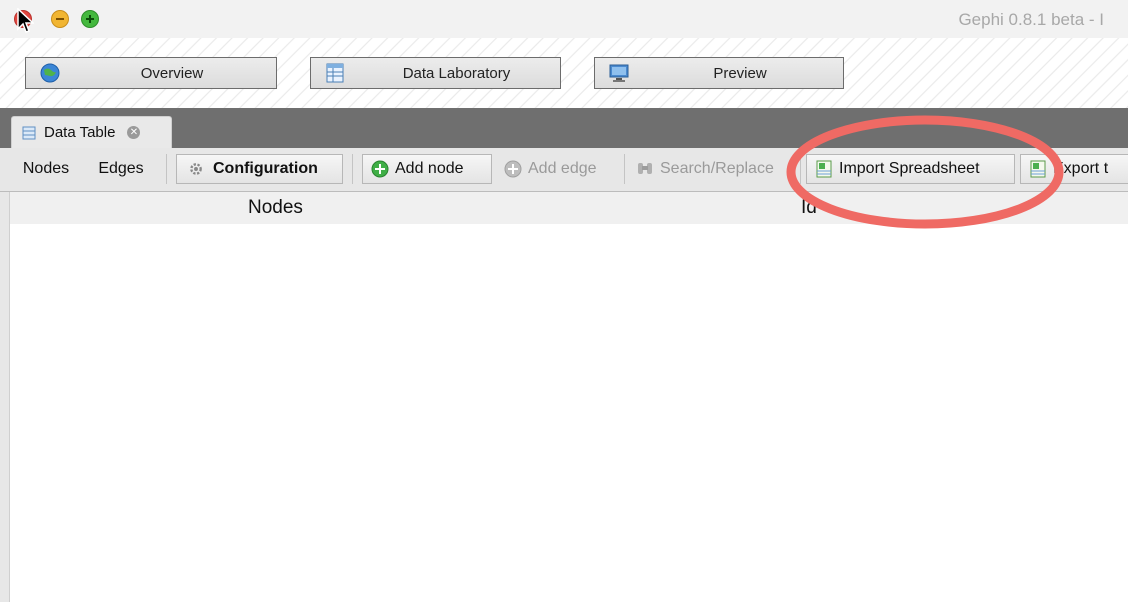 This screenshot has width=1128, height=602. What do you see at coordinates (456, 73) in the screenshot?
I see `data-laboratory-label: Data Laboratory` at bounding box center [456, 73].